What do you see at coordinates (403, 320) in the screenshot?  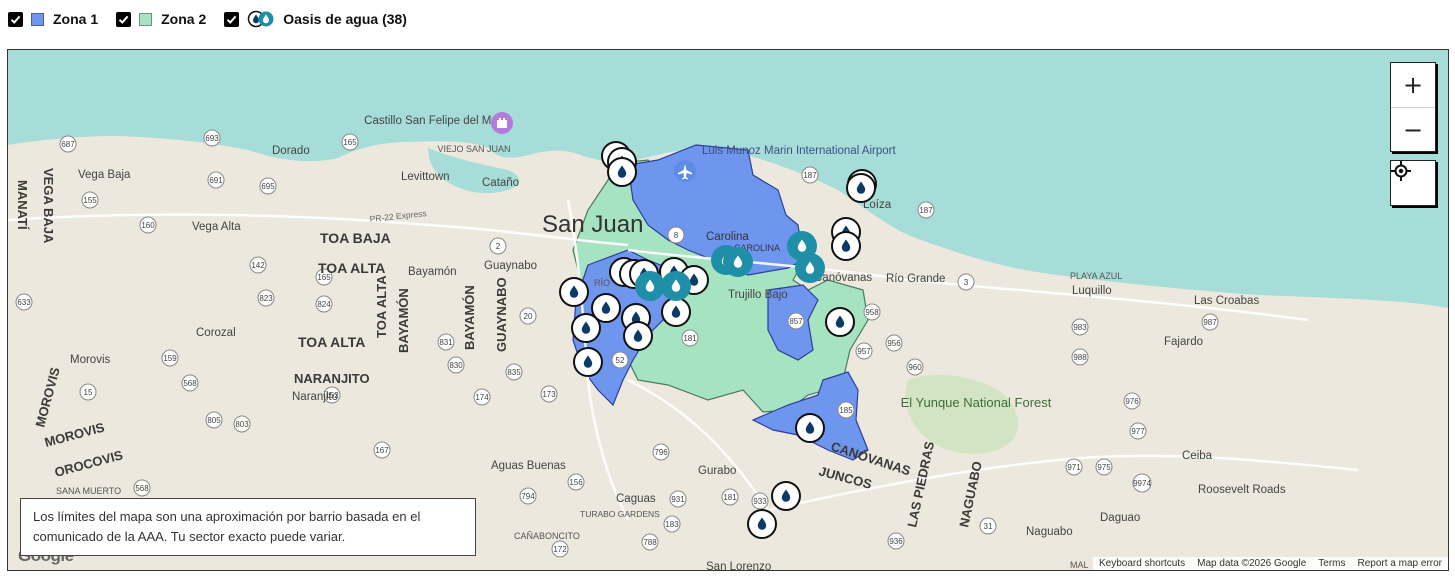 I see `svg-text: BAYAMÓN` at bounding box center [403, 320].